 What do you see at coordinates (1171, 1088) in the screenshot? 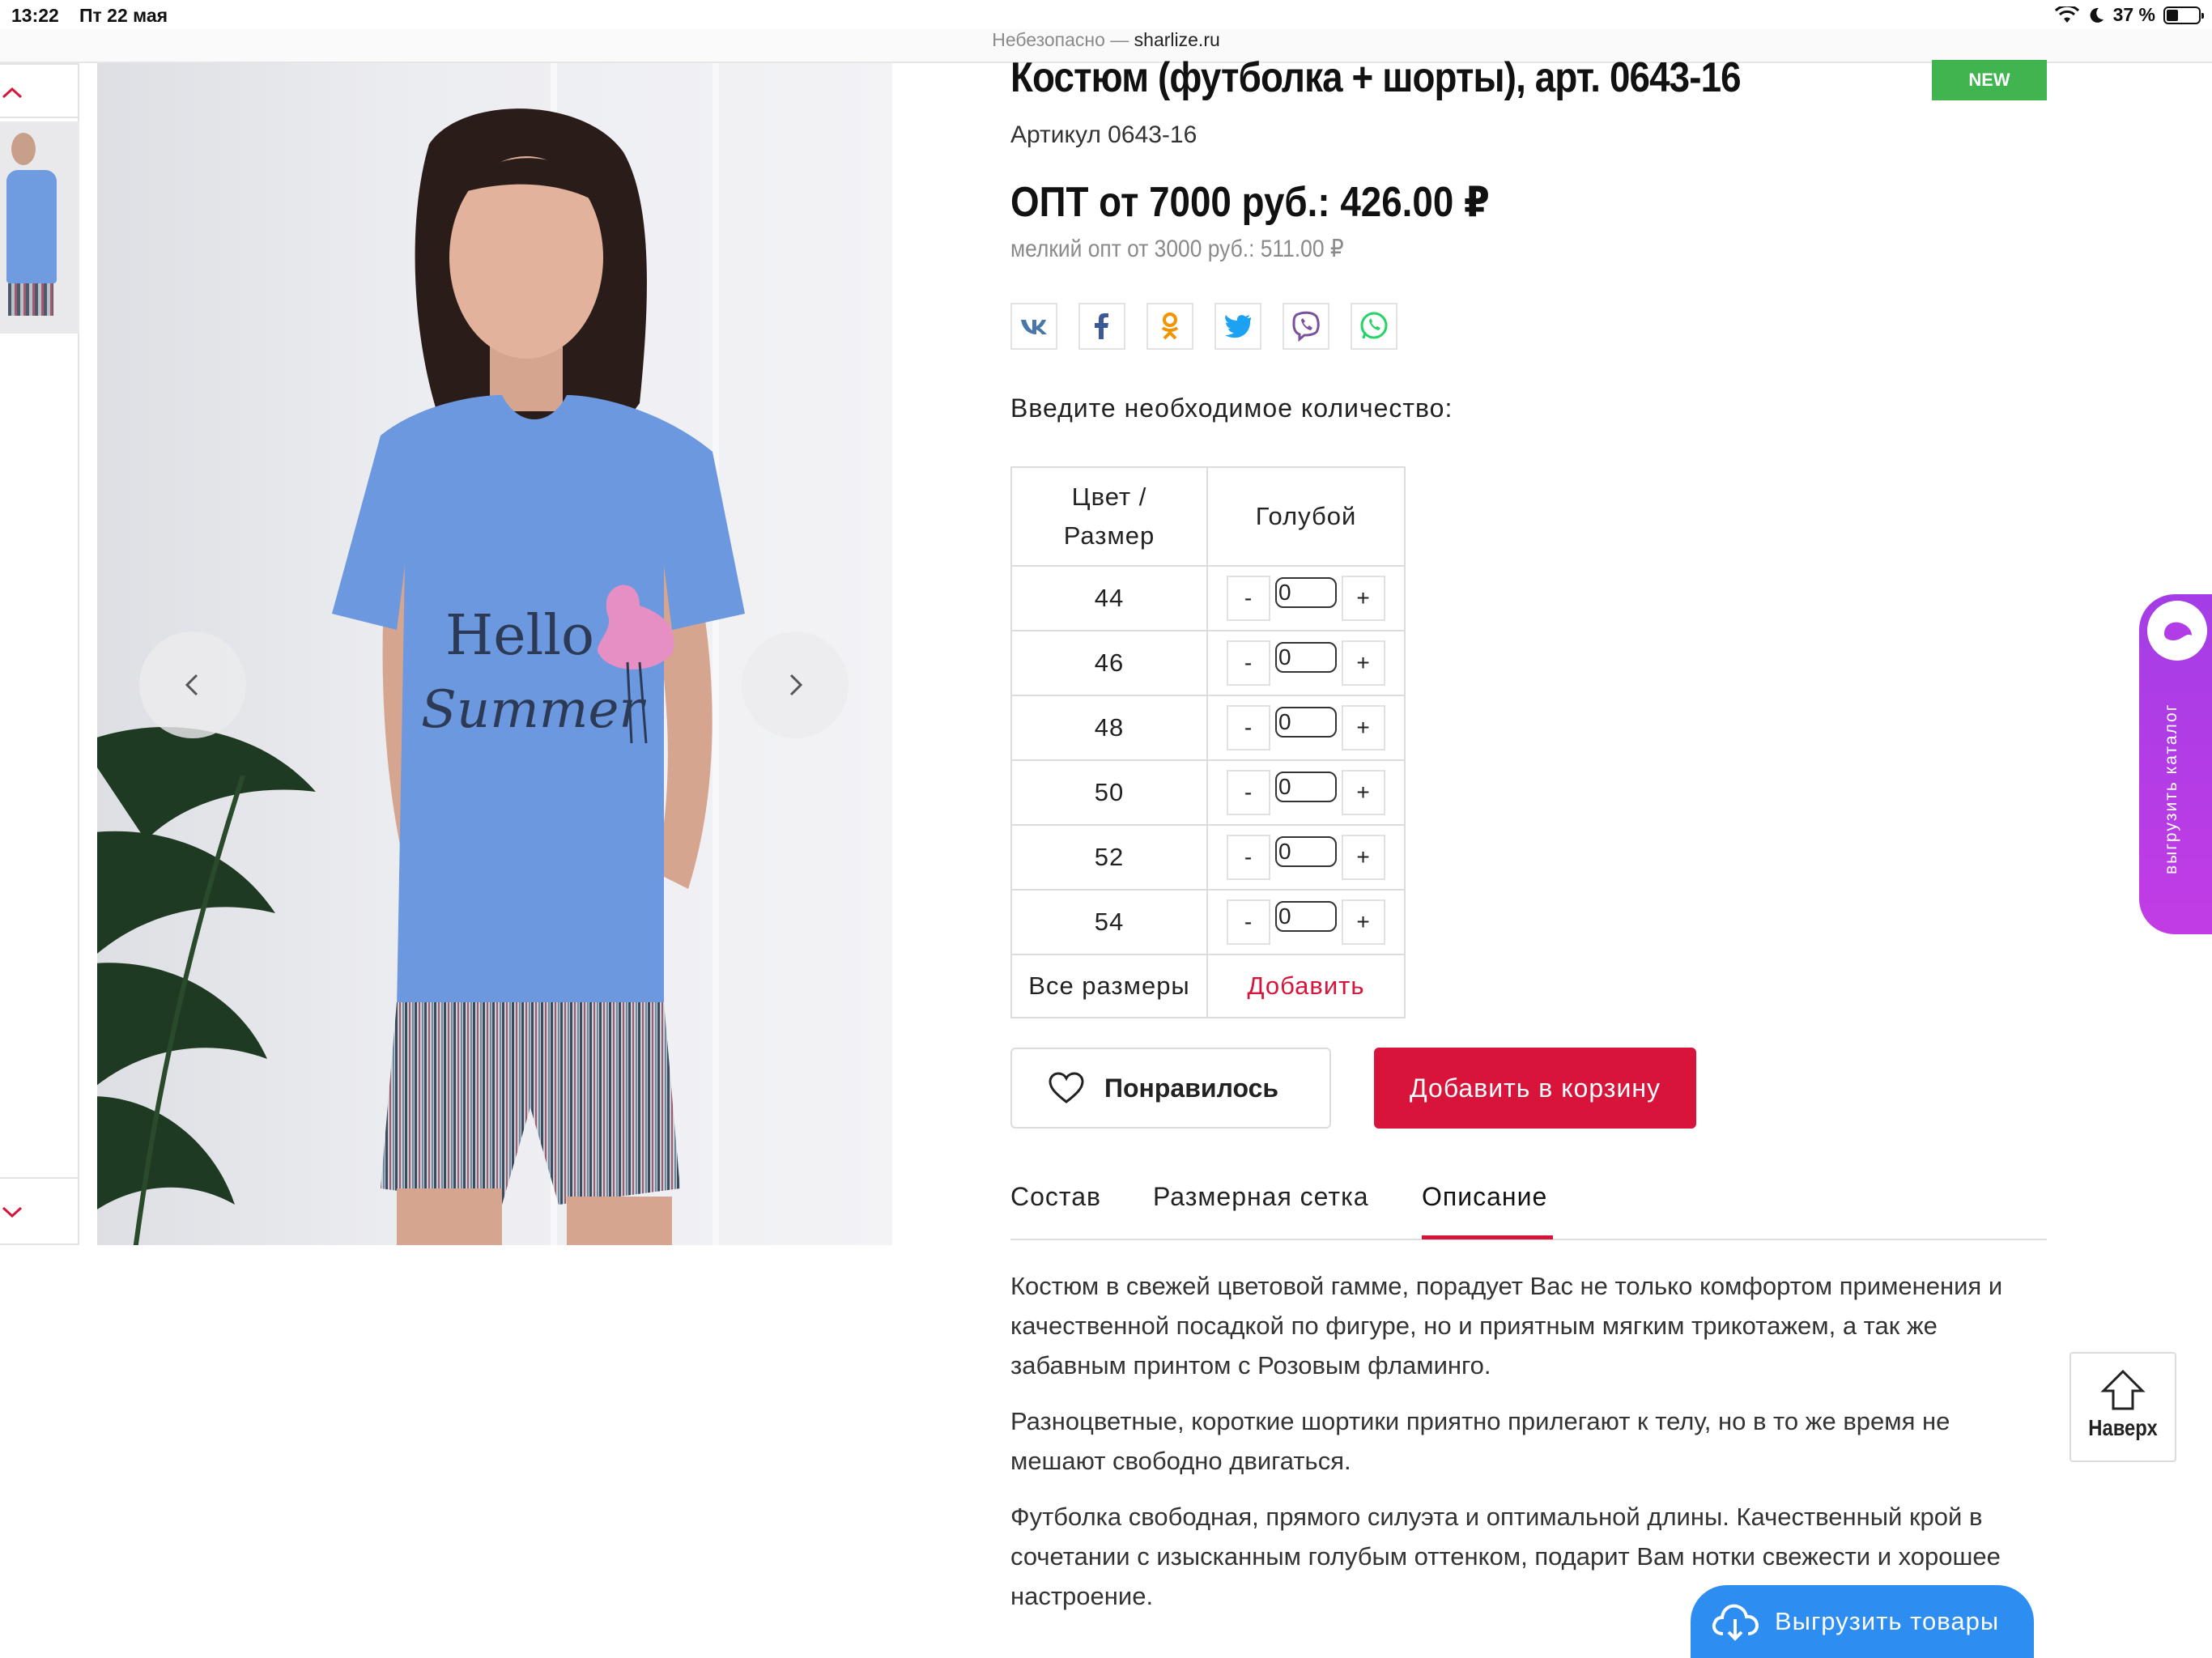
I see `like-button: Понравилось` at bounding box center [1171, 1088].